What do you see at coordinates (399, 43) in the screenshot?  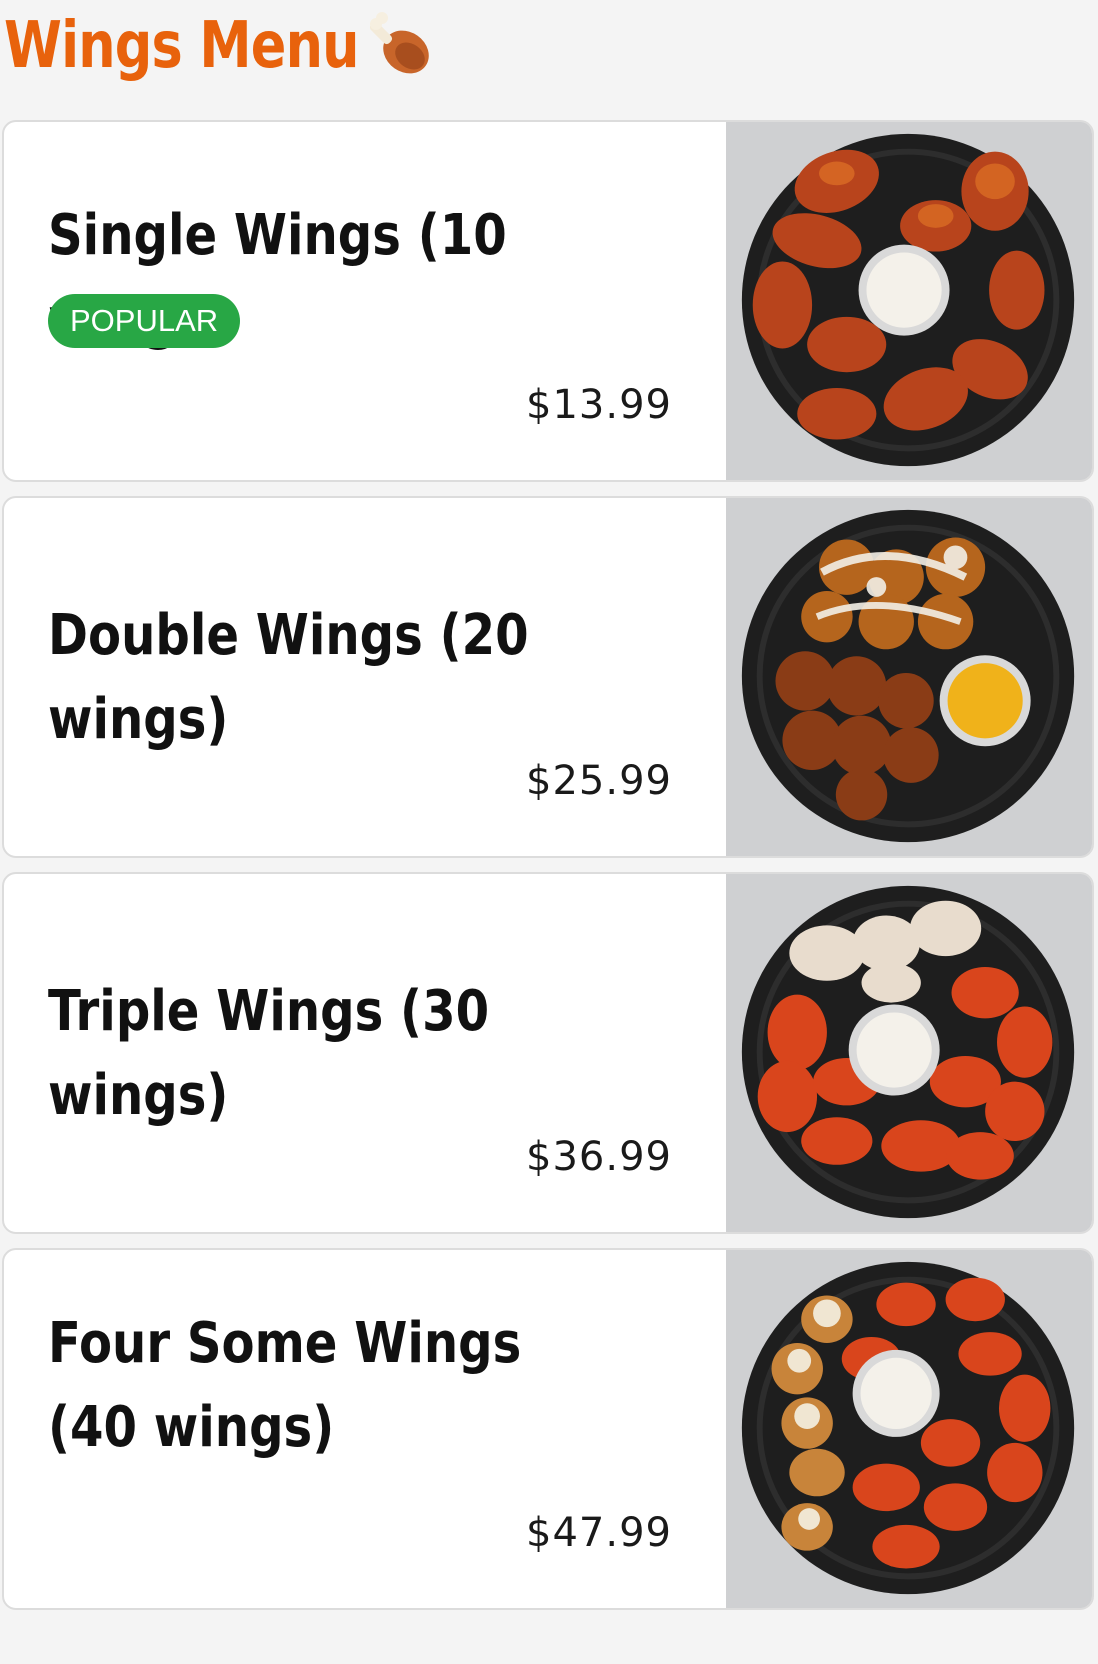 I see `drumstick-icon` at bounding box center [399, 43].